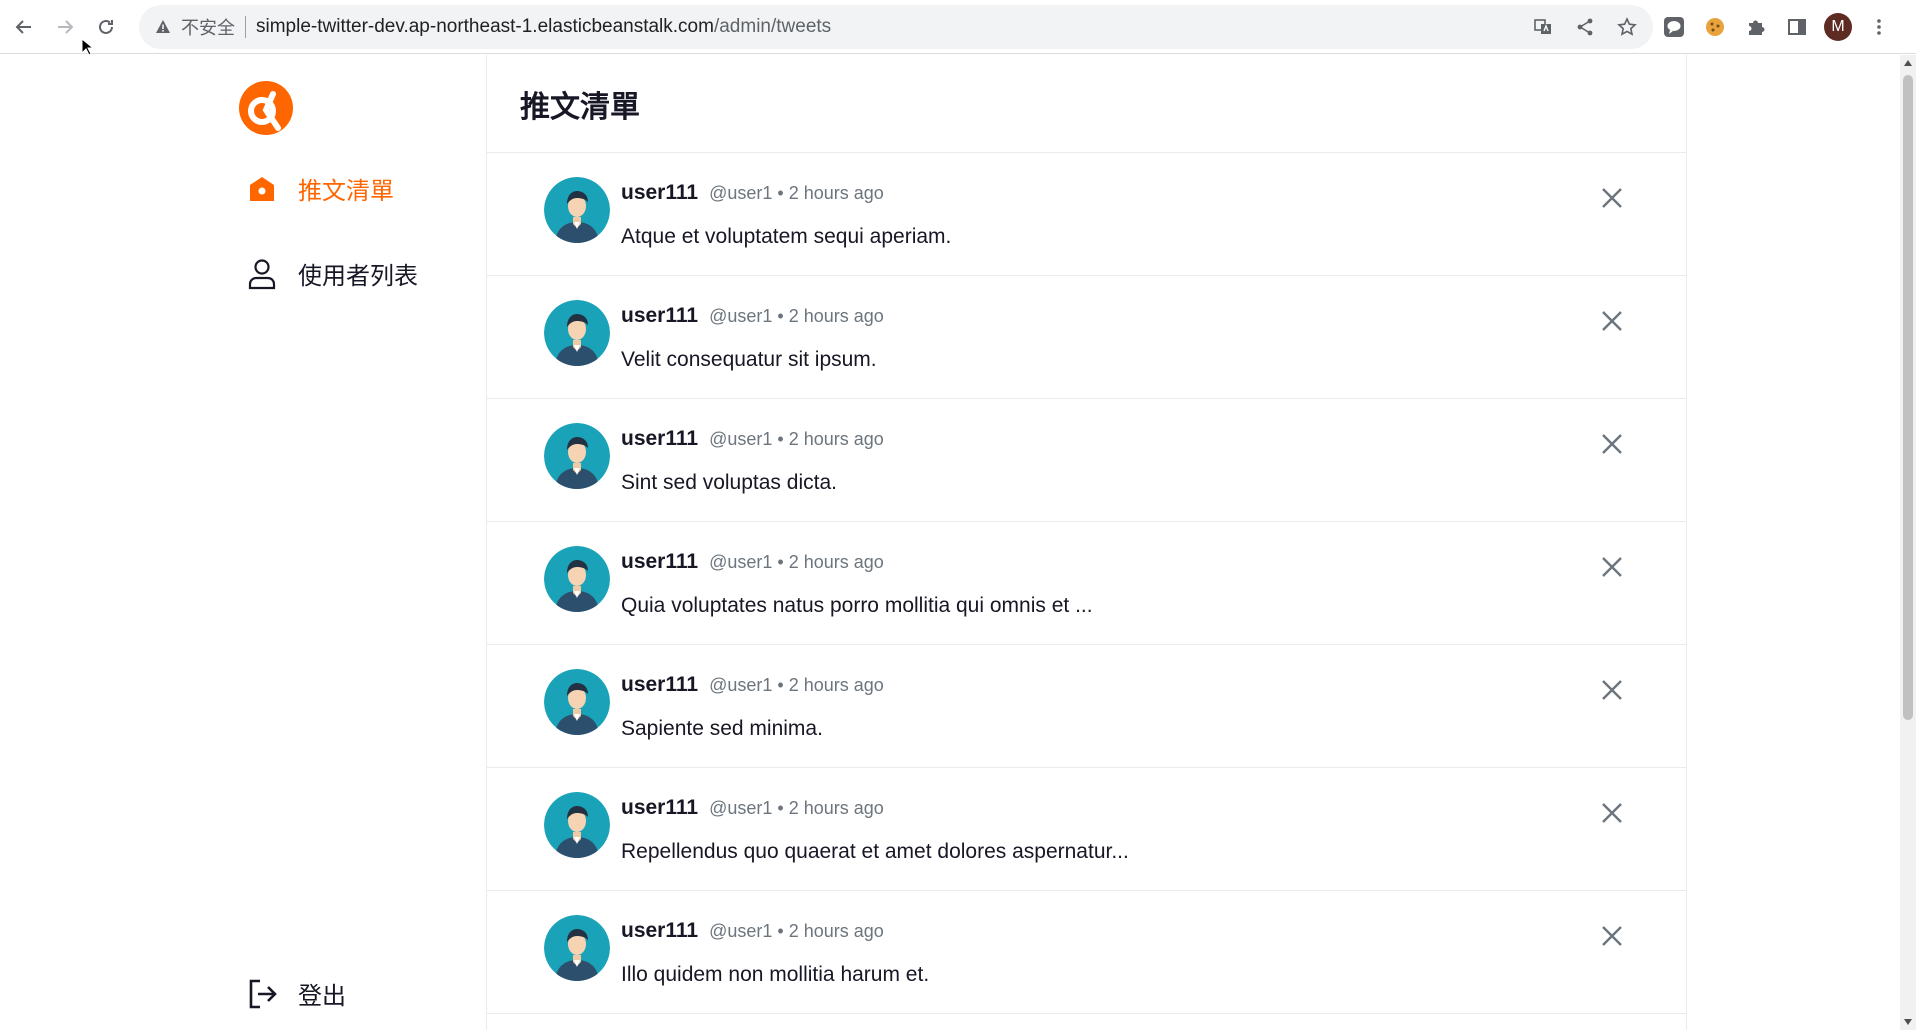 This screenshot has width=1916, height=1030. I want to click on sidebar-item-tweets: 推文清單, so click(320, 188).